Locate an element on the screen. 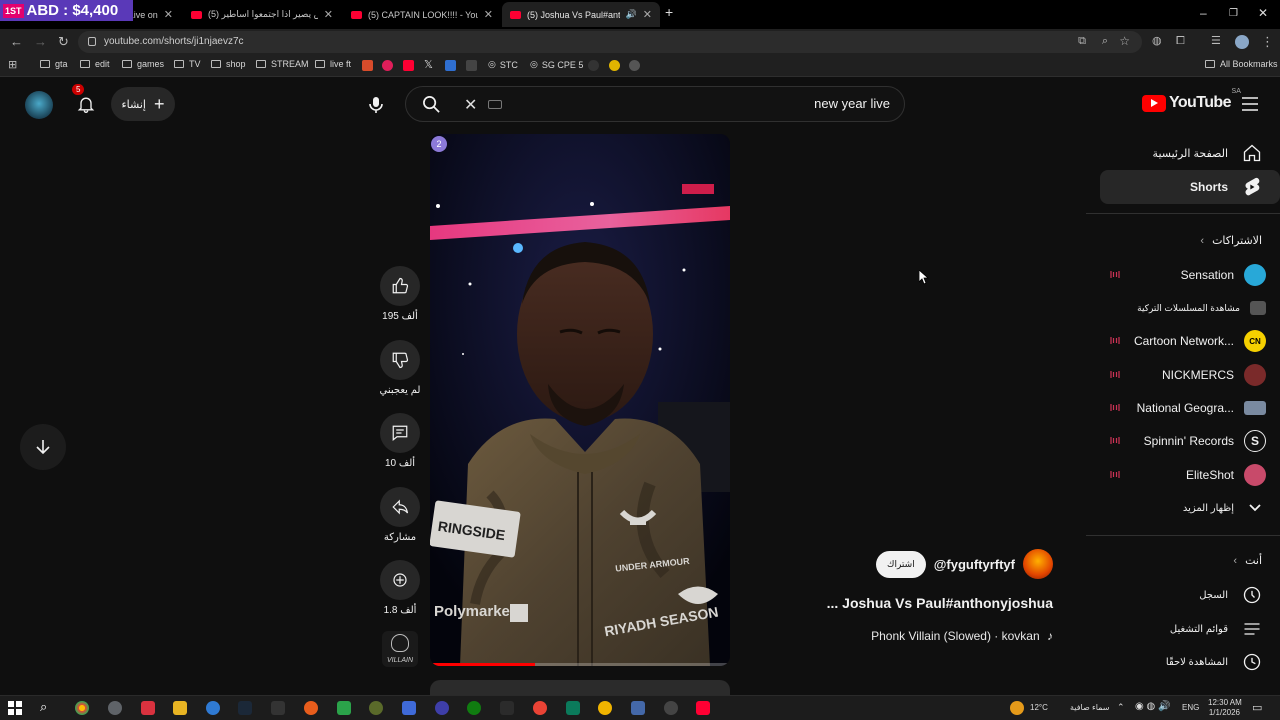  bookmark-tv: TV is located at coordinates (187, 64).